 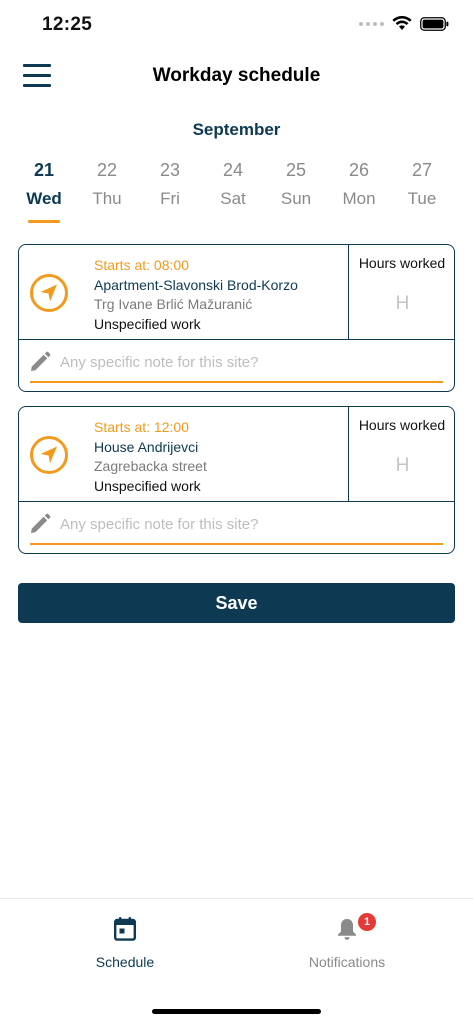 I want to click on tab-schedule: Schedule, so click(x=125, y=943).